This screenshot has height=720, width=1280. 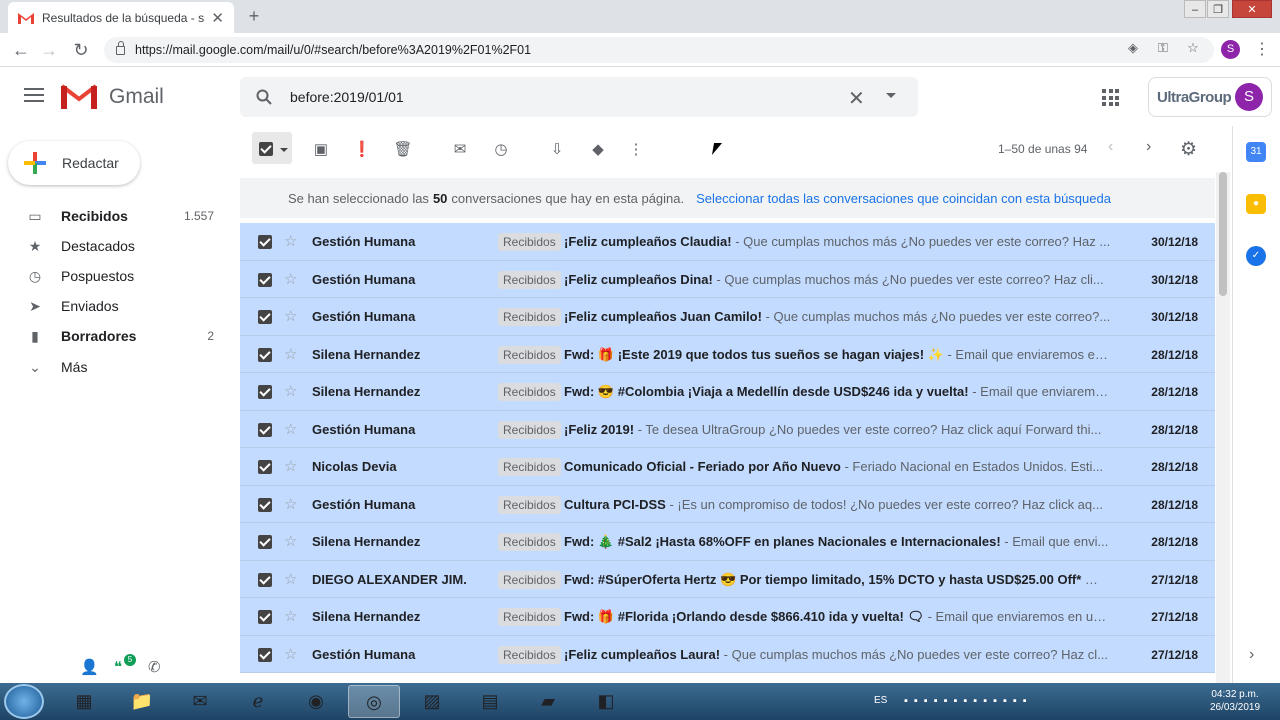 What do you see at coordinates (1262, 49) in the screenshot?
I see `browser-menu-icon: ⋮` at bounding box center [1262, 49].